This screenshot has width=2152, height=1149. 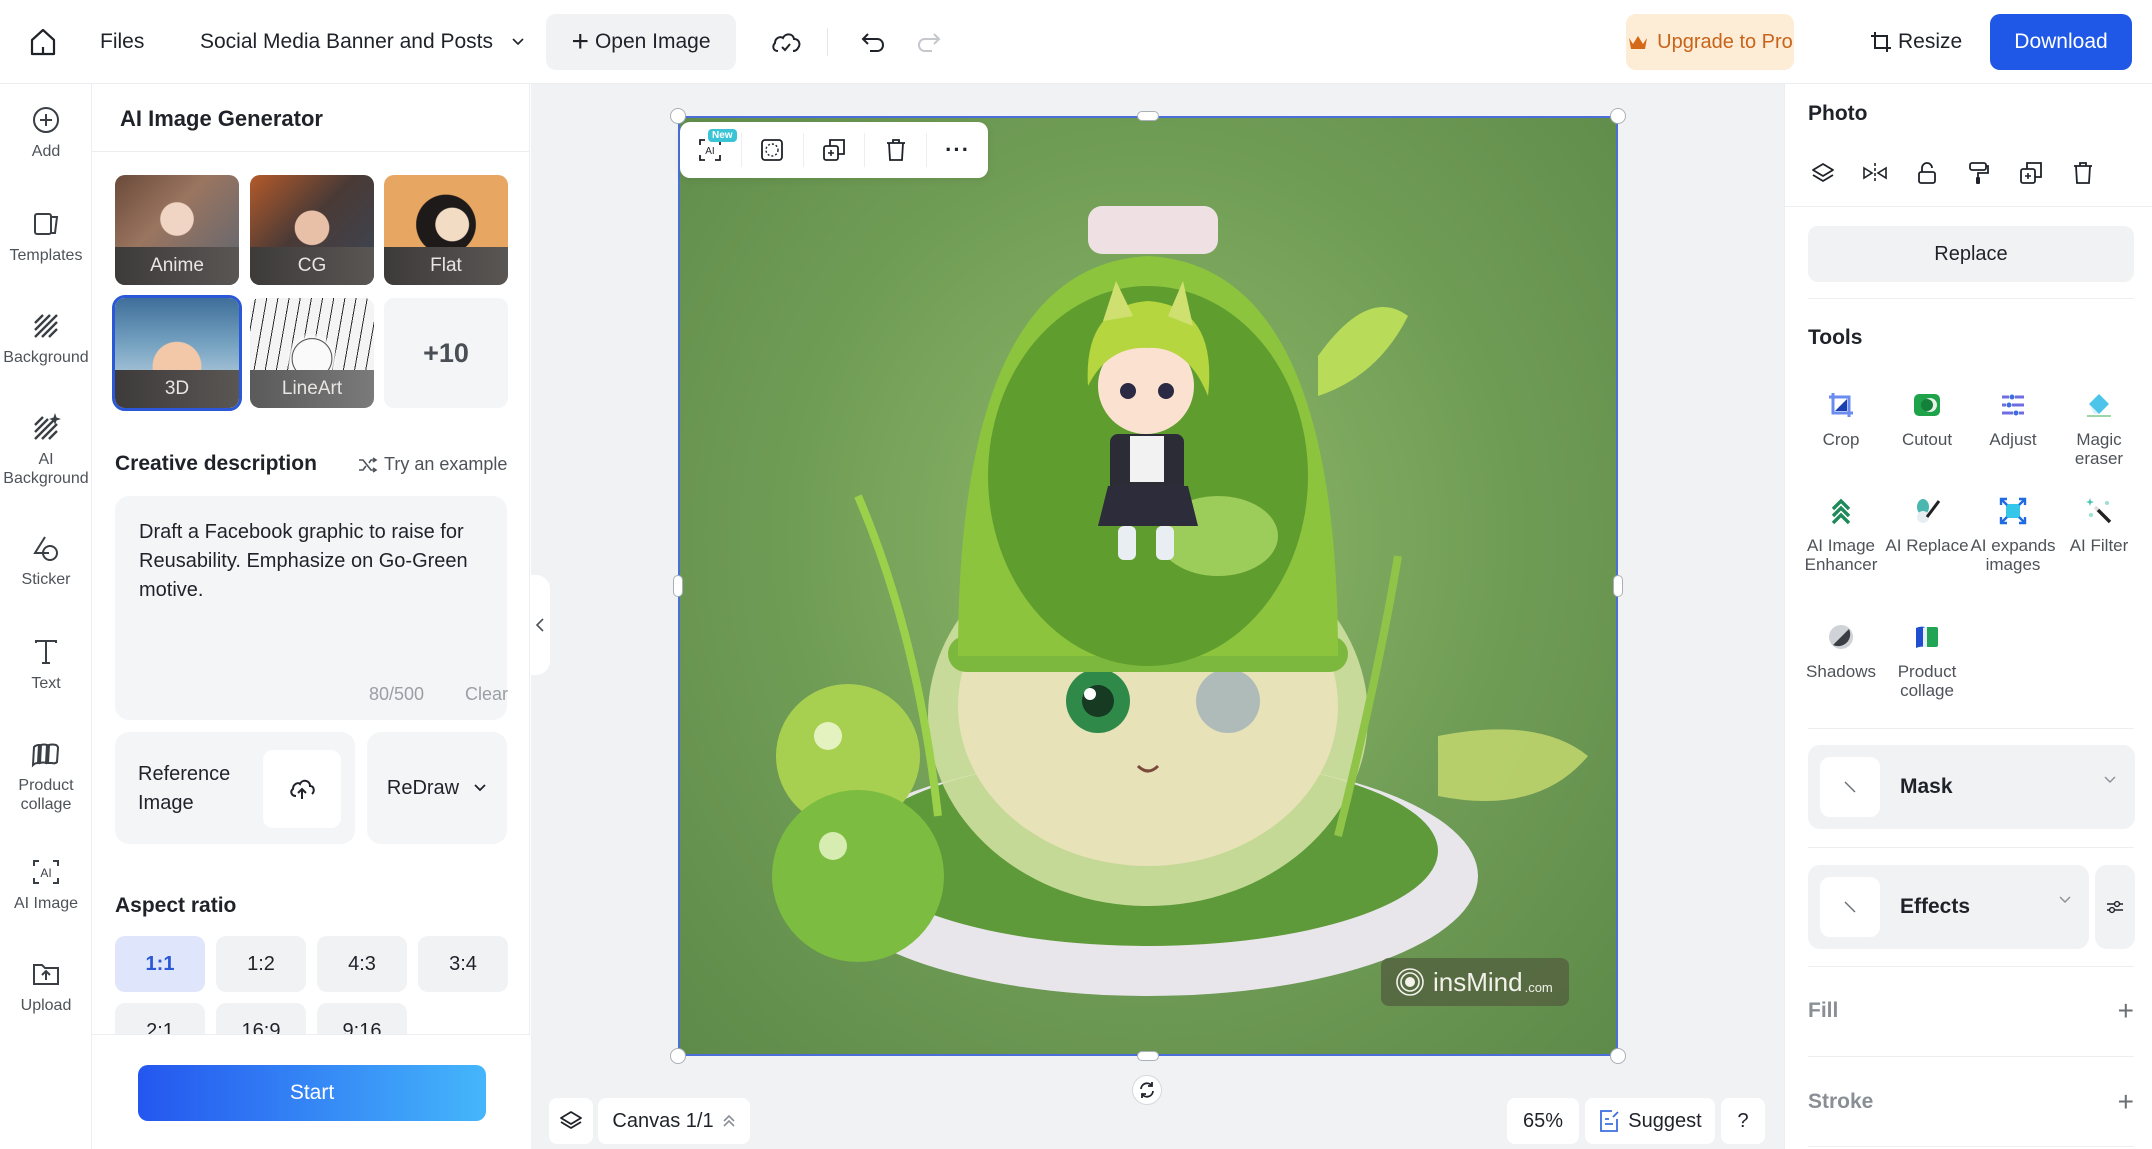 What do you see at coordinates (397, 694) in the screenshot?
I see `character-count: 80/500` at bounding box center [397, 694].